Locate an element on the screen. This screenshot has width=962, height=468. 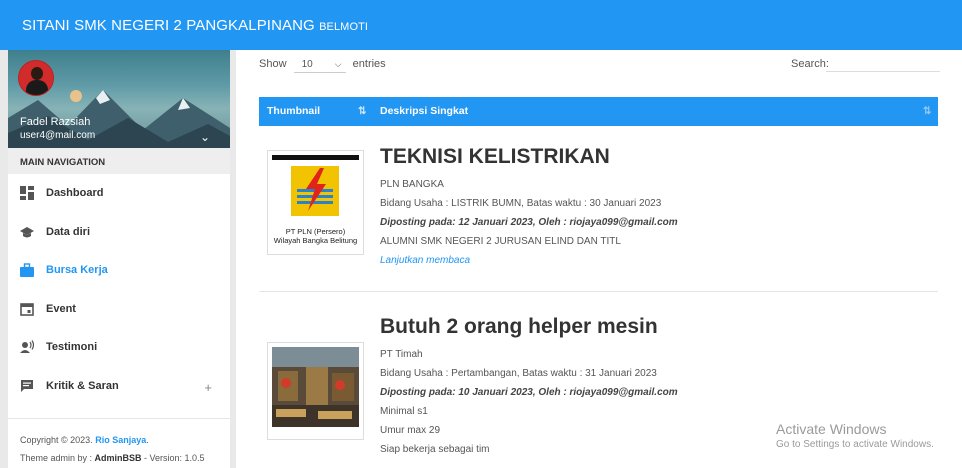
copyright-text: Copyright © 2023. Rio Sanjaya. is located at coordinates (84, 440).